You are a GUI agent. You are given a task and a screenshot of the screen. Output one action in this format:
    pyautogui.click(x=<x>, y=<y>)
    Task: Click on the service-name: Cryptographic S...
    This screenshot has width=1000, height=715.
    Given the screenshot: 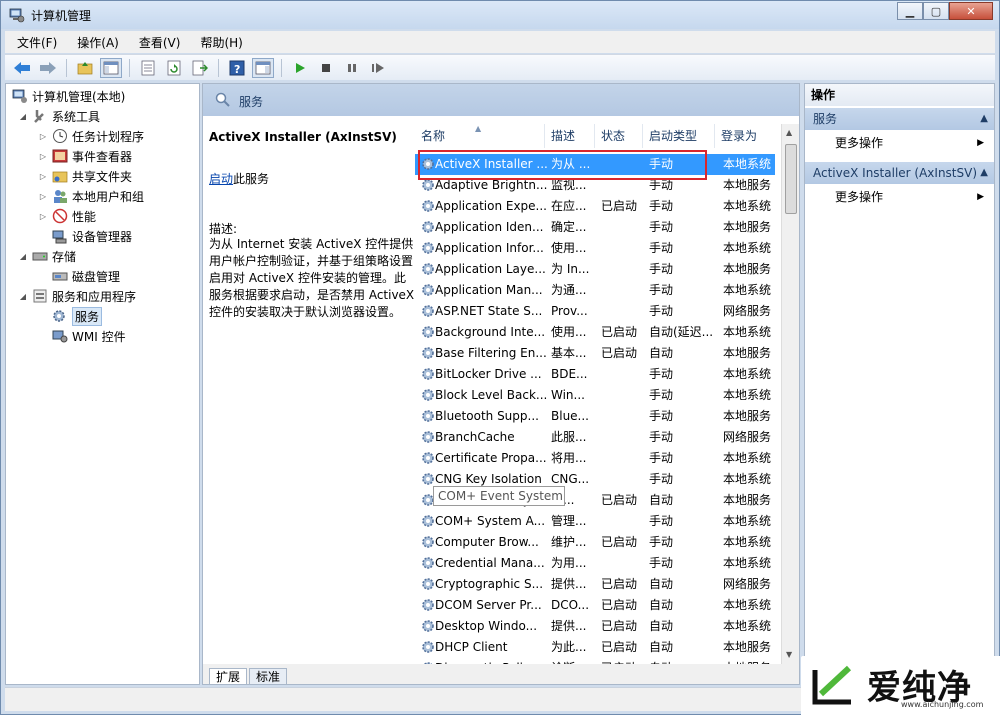 What is the action you would take?
    pyautogui.click(x=489, y=584)
    